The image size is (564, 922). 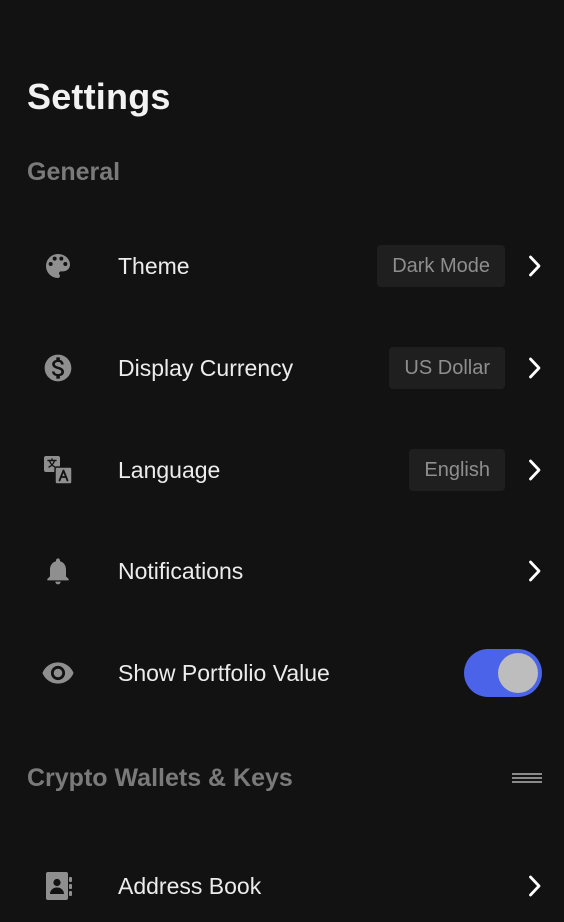 I want to click on theme-label: Theme, so click(x=154, y=266).